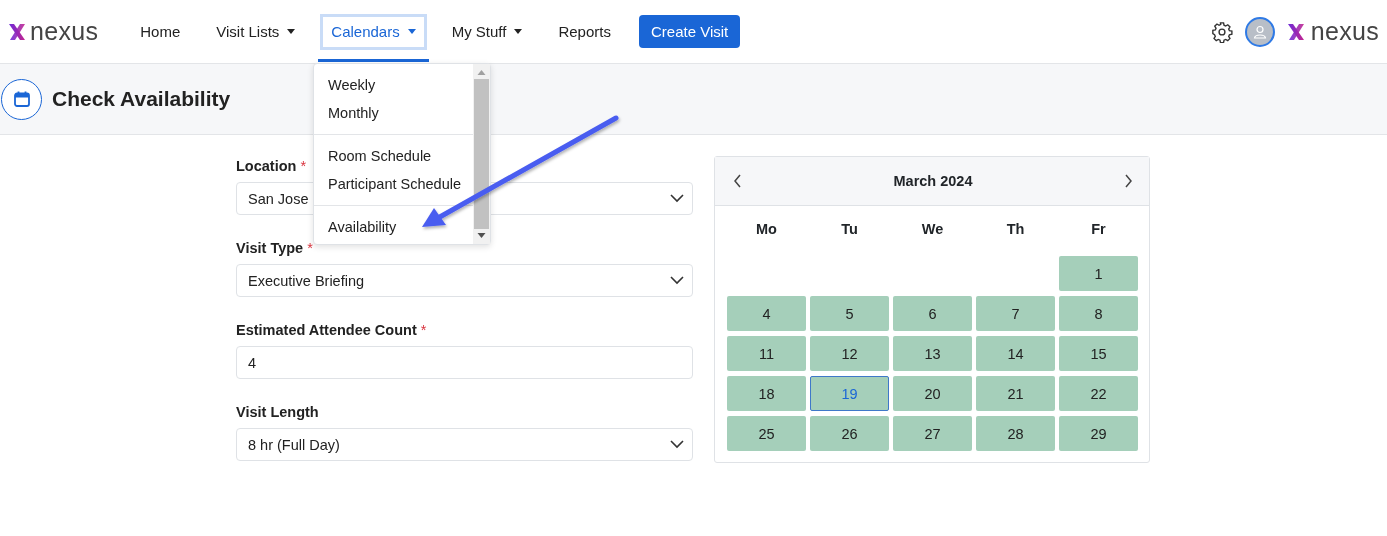 The width and height of the screenshot is (1387, 536). What do you see at coordinates (160, 31) in the screenshot?
I see `nav-link: Home` at bounding box center [160, 31].